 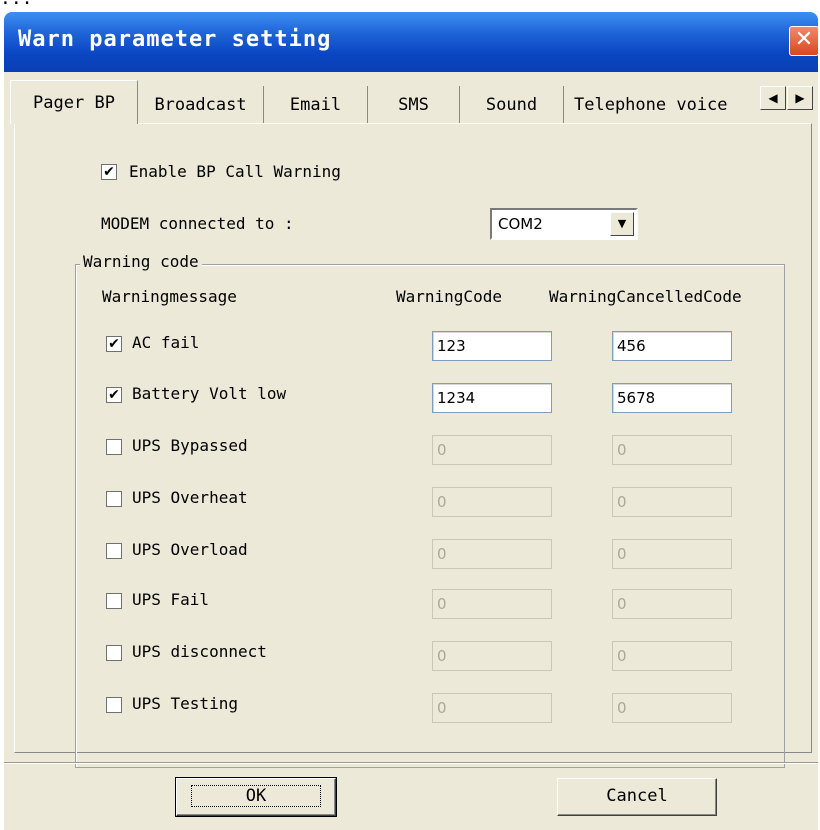 What do you see at coordinates (637, 797) in the screenshot?
I see `cancel-button: Cancel` at bounding box center [637, 797].